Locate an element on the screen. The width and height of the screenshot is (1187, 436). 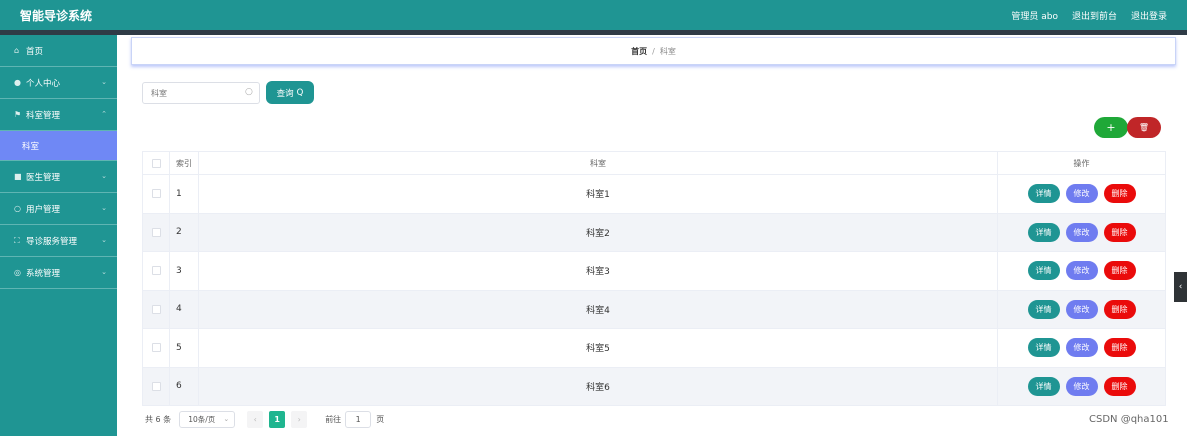
table-row: 5 科室5 详情 修改 删除 is located at coordinates (654, 348).